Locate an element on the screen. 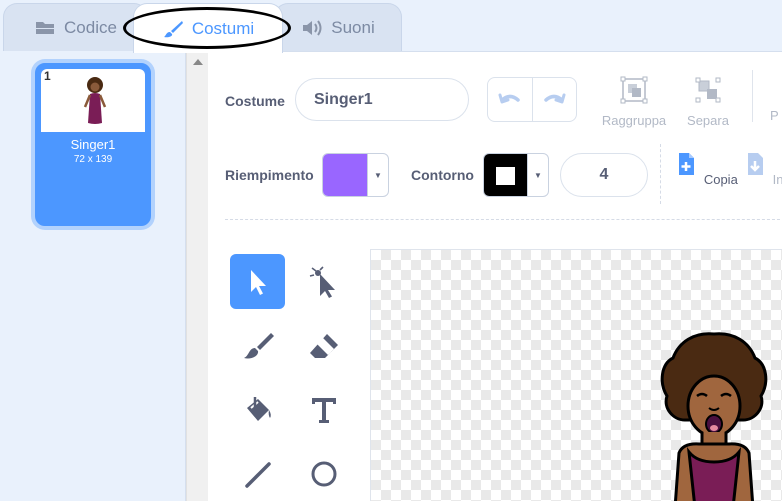 The height and width of the screenshot is (501, 782). line-icon is located at coordinates (257, 474).